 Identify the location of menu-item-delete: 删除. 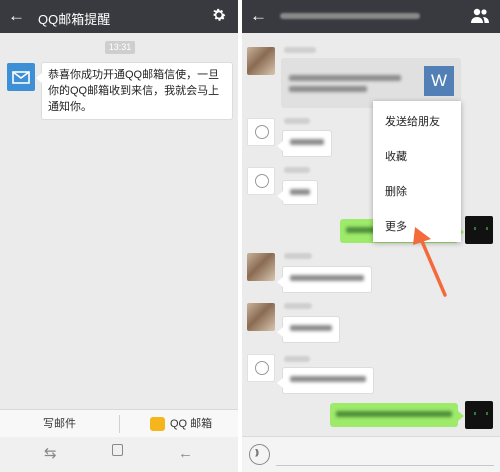
(396, 191).